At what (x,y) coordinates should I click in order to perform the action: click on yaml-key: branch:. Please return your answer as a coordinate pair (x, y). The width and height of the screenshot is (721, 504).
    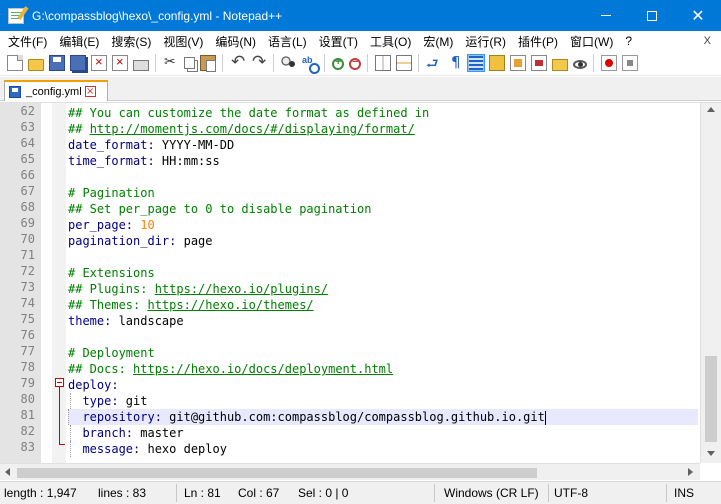
    Looking at the image, I should click on (108, 433).